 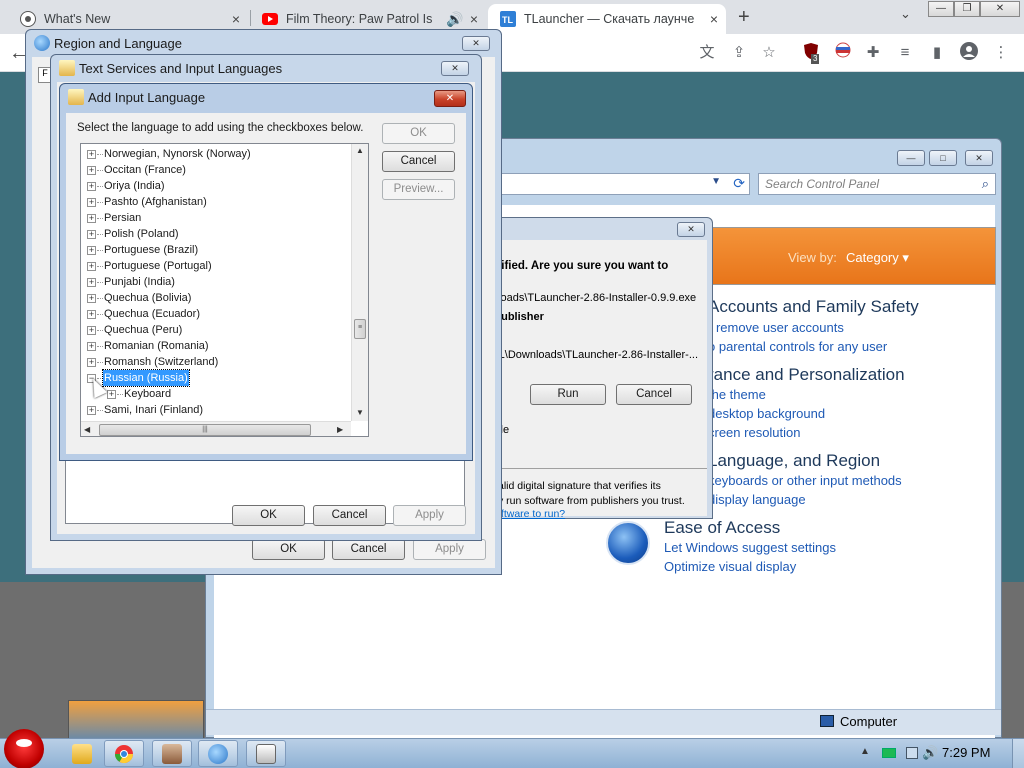 What do you see at coordinates (843, 53) in the screenshot?
I see `vpn-flag-extension-icon` at bounding box center [843, 53].